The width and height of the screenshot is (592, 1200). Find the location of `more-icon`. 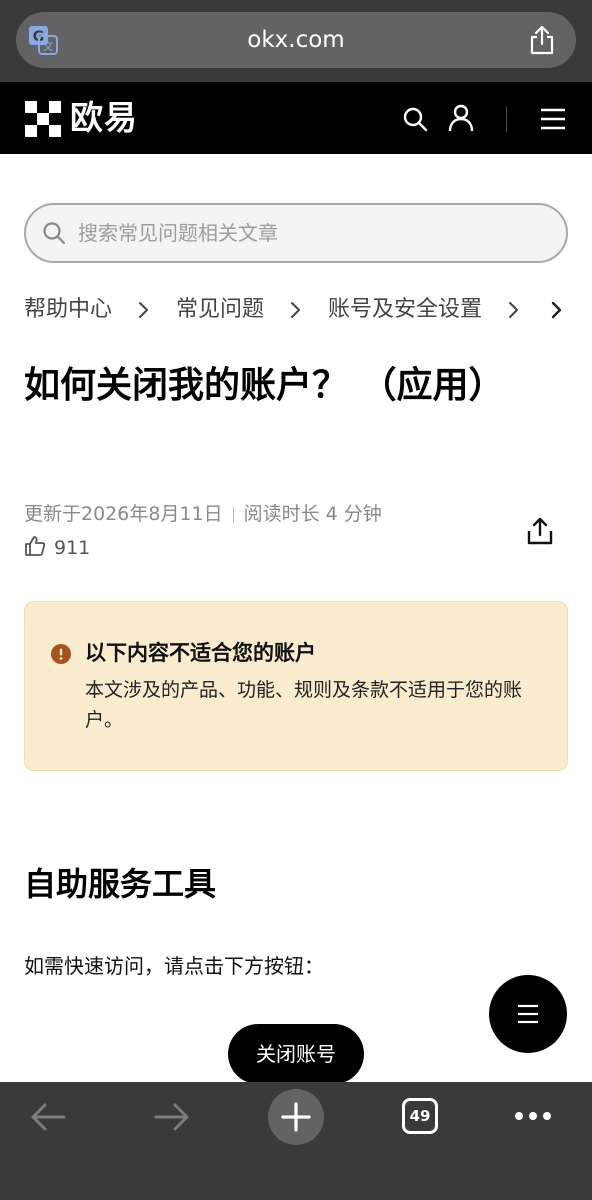

more-icon is located at coordinates (533, 1116).